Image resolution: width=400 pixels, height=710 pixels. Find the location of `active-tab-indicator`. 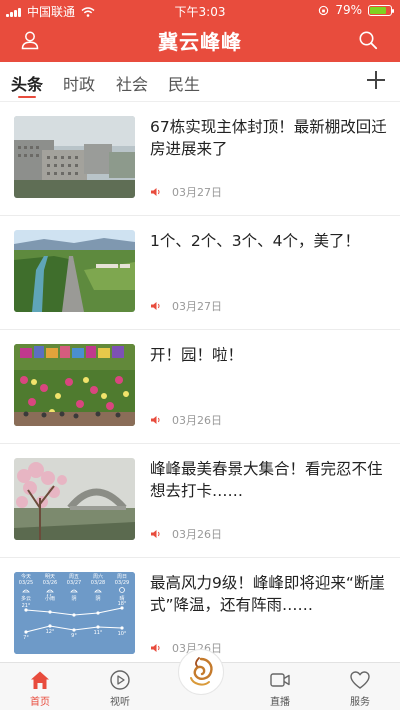

active-tab-indicator is located at coordinates (27, 97).